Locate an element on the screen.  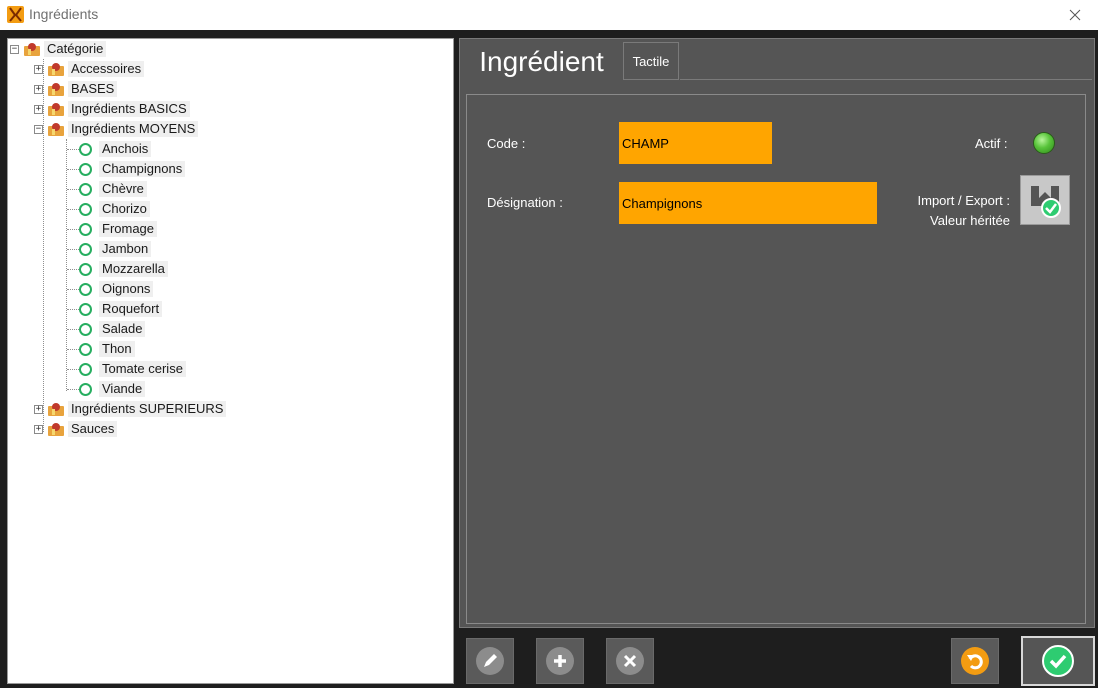
import-export-icon is located at coordinates (1046, 202).